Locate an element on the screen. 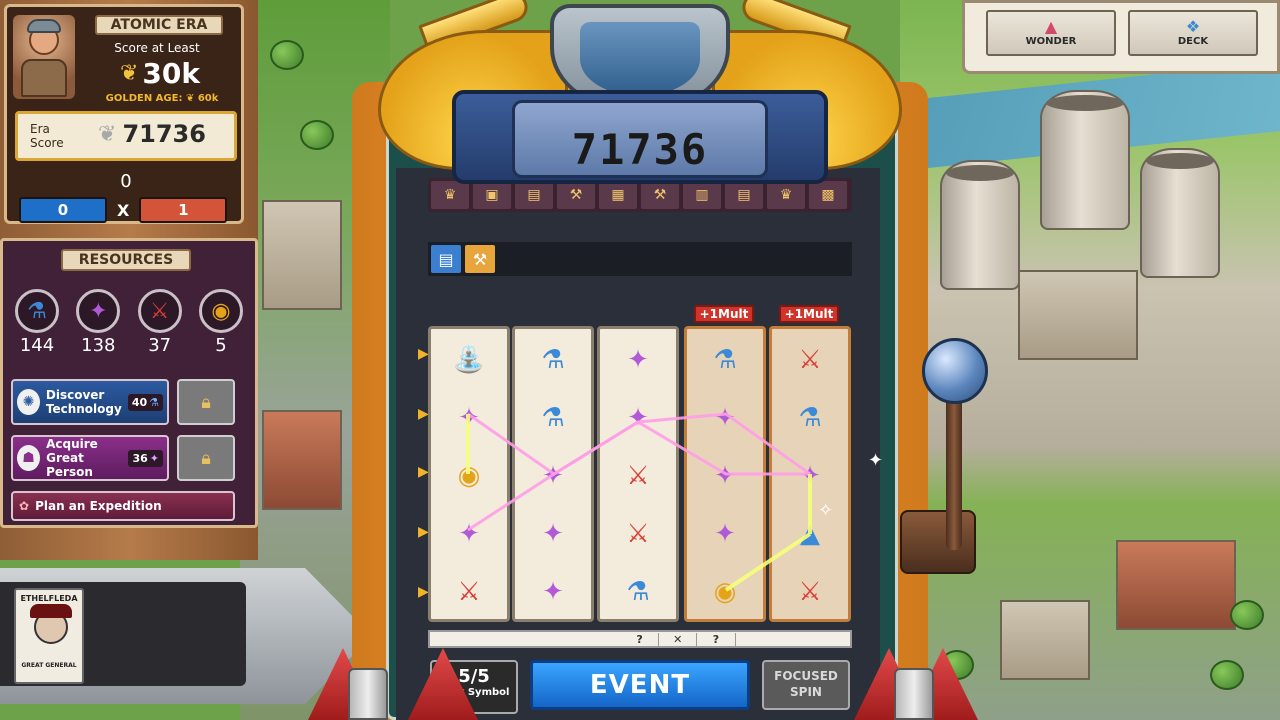 This screenshot has width=1280, height=720. computer-upgrade-icon: ▤ is located at coordinates (446, 259).